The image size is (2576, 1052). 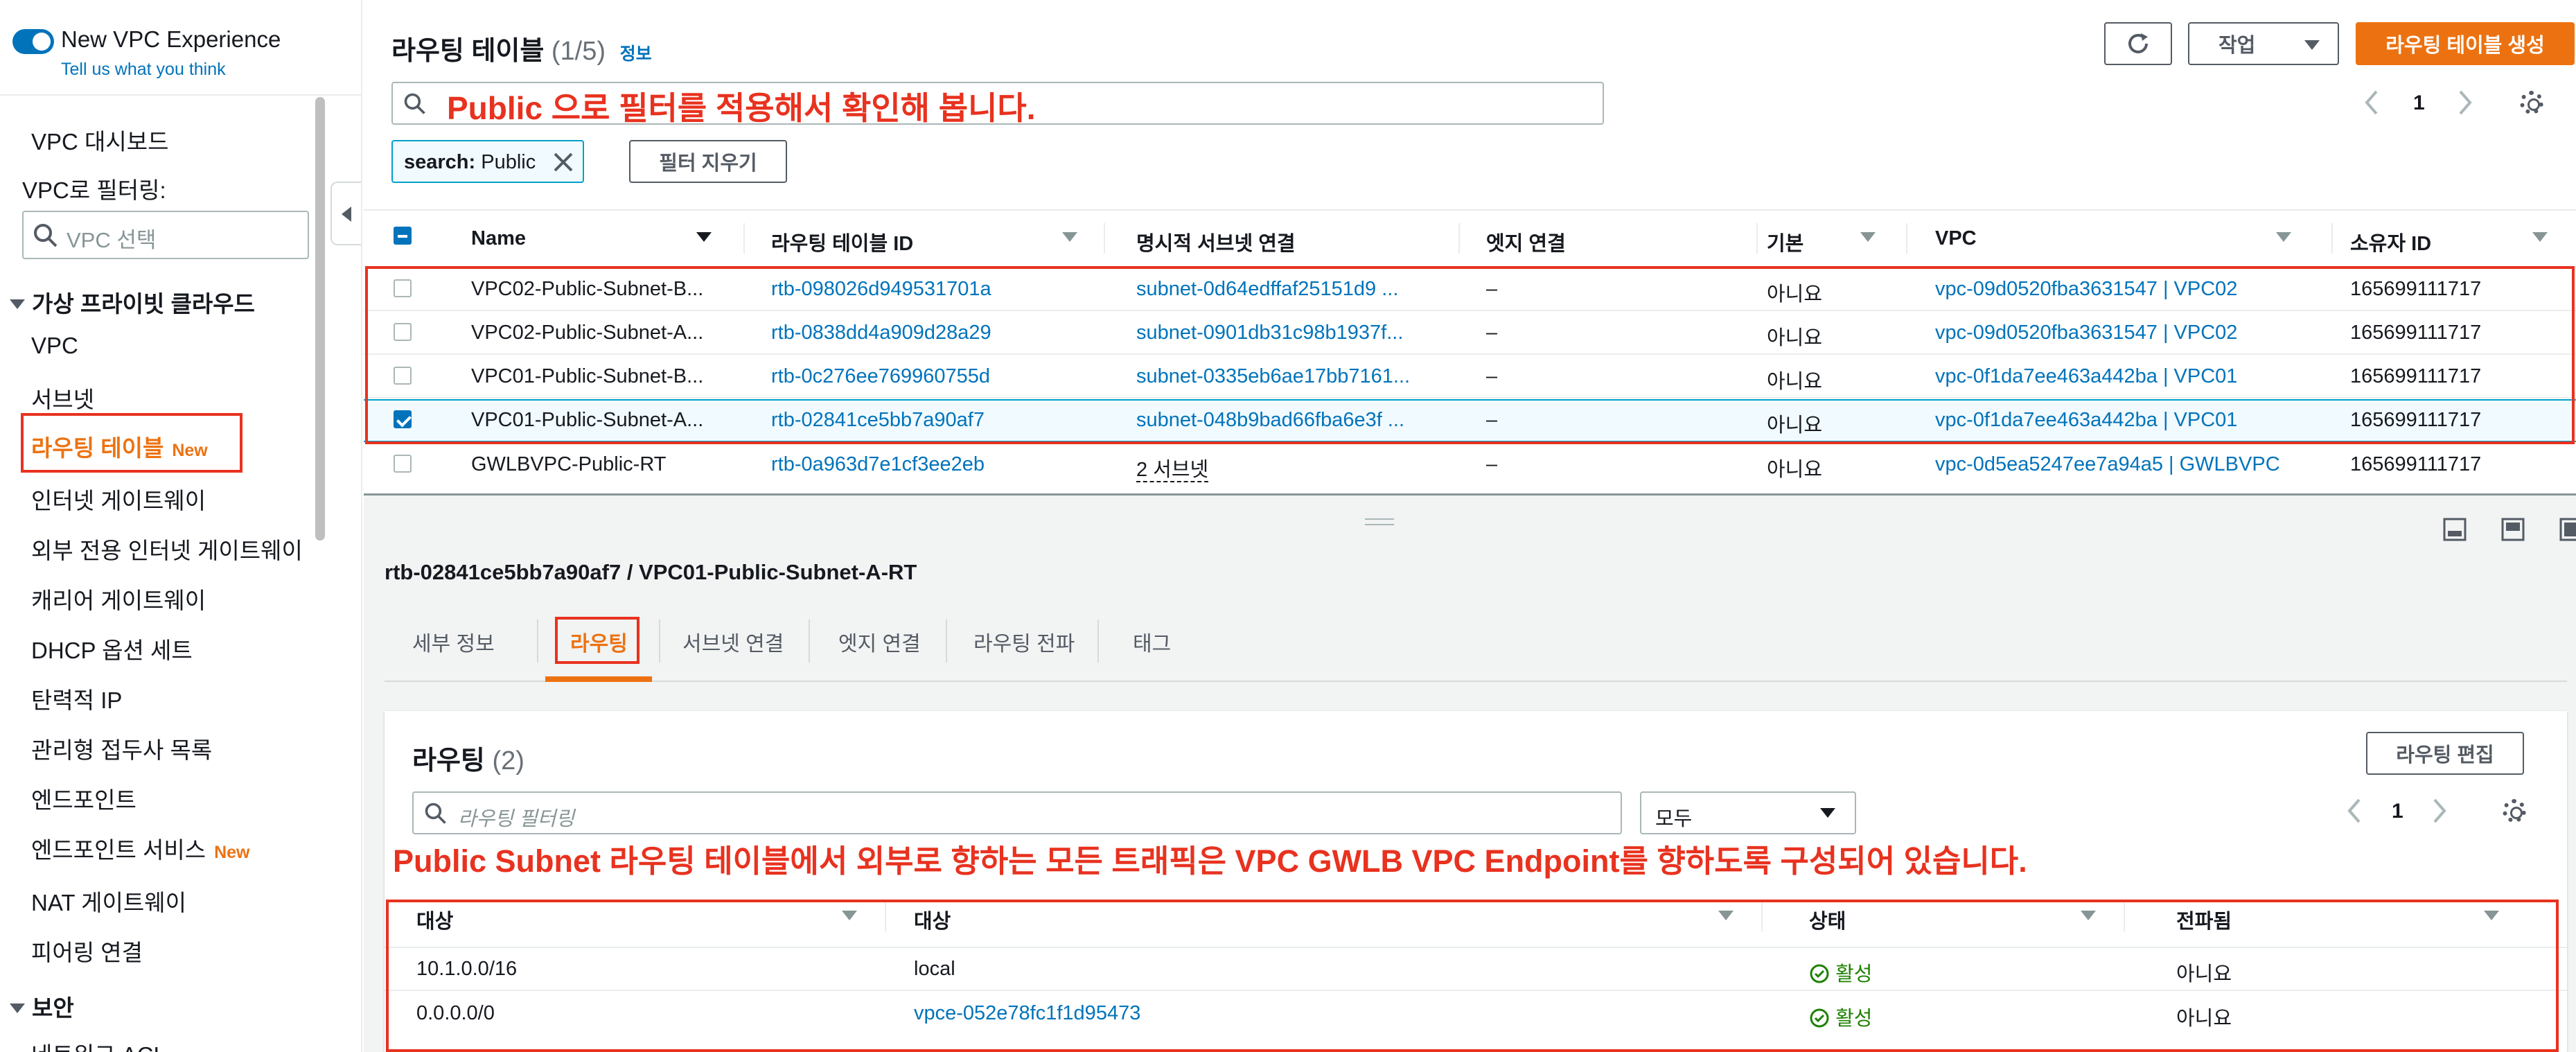 I want to click on sidebar-item-elastic-ip: 탄력적 IP, so click(x=76, y=698).